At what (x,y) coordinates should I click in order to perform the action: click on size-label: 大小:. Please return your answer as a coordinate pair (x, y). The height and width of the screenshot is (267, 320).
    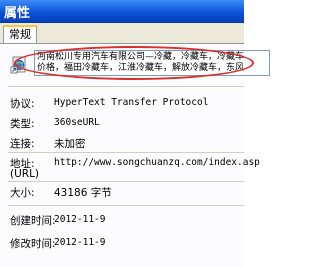
    Looking at the image, I should click on (22, 193).